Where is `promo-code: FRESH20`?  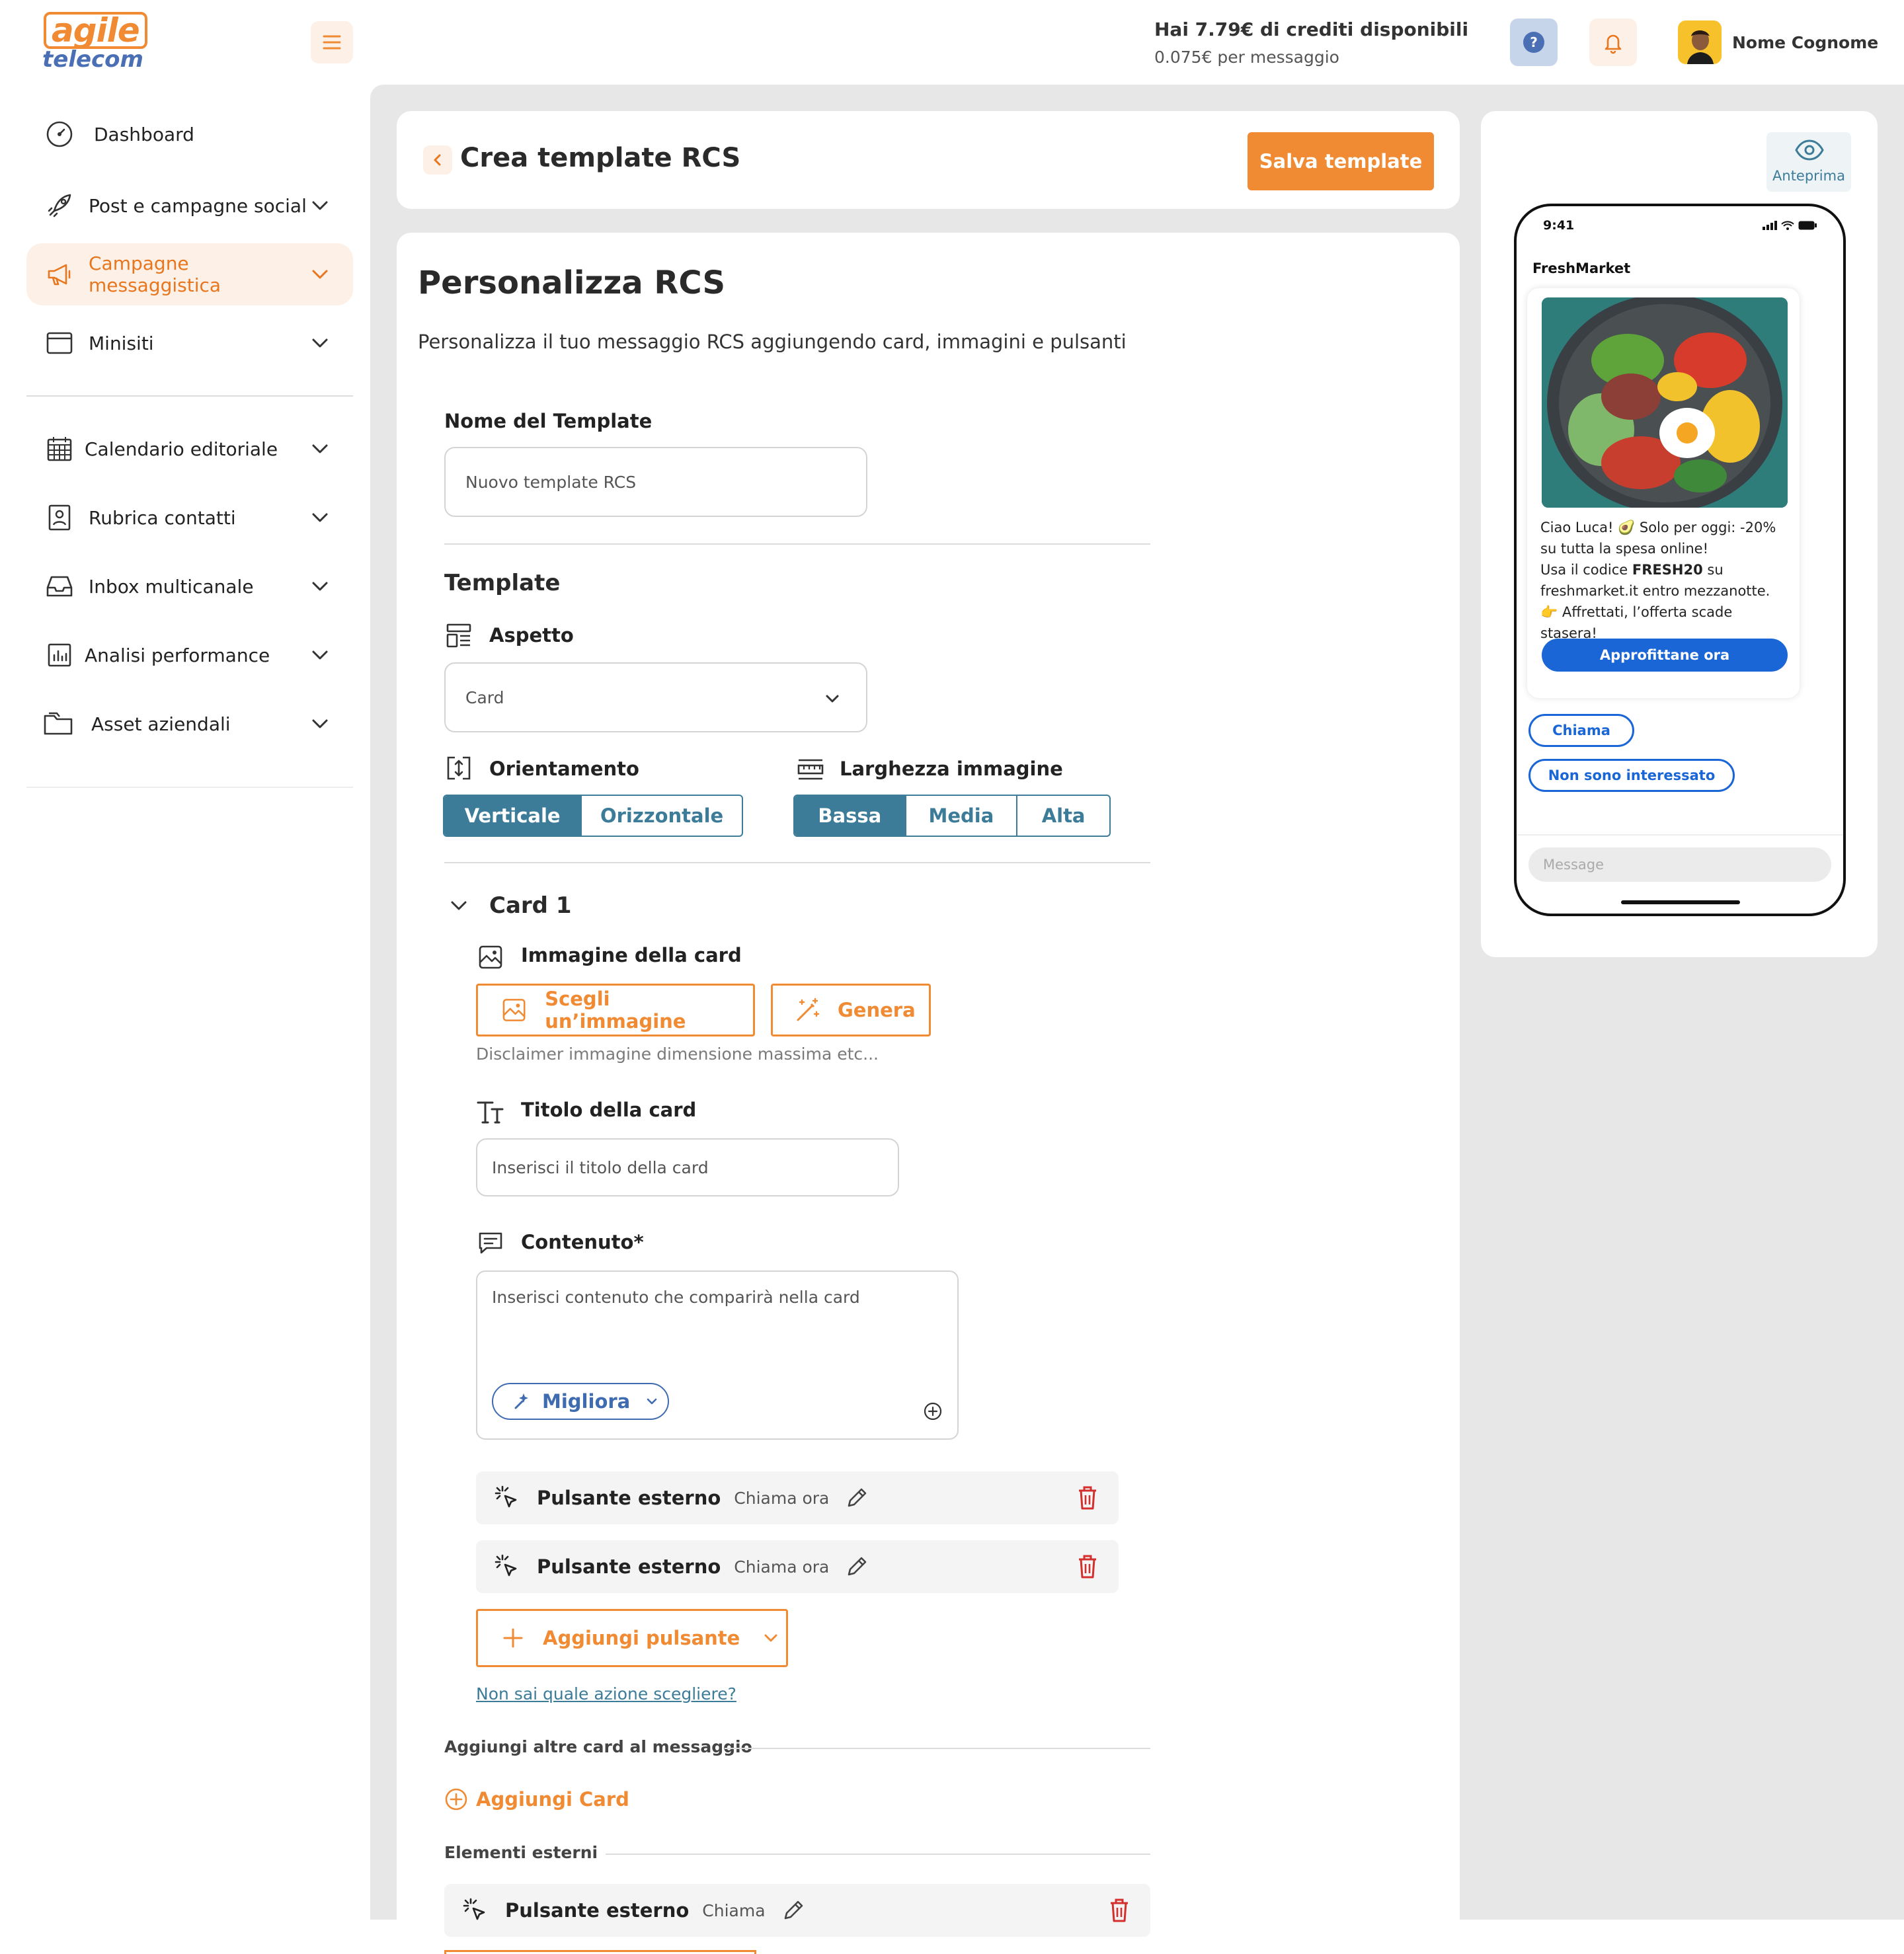
promo-code: FRESH20 is located at coordinates (1667, 570).